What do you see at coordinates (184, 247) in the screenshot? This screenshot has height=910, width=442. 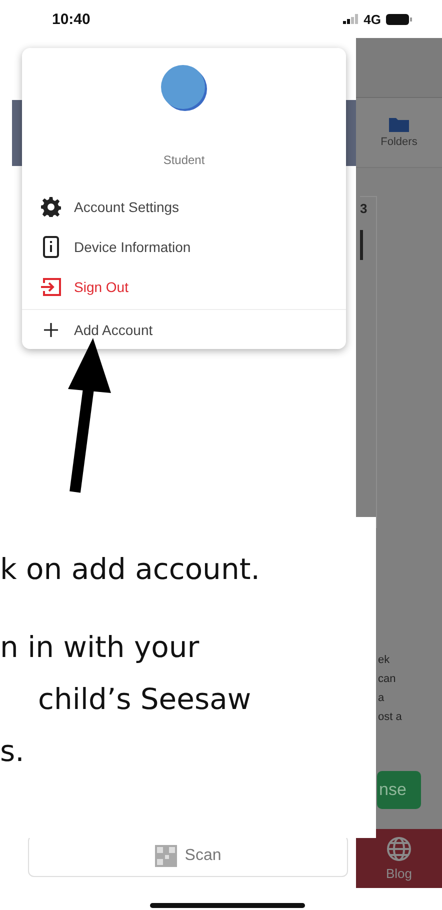 I see `menu-item: Device Information` at bounding box center [184, 247].